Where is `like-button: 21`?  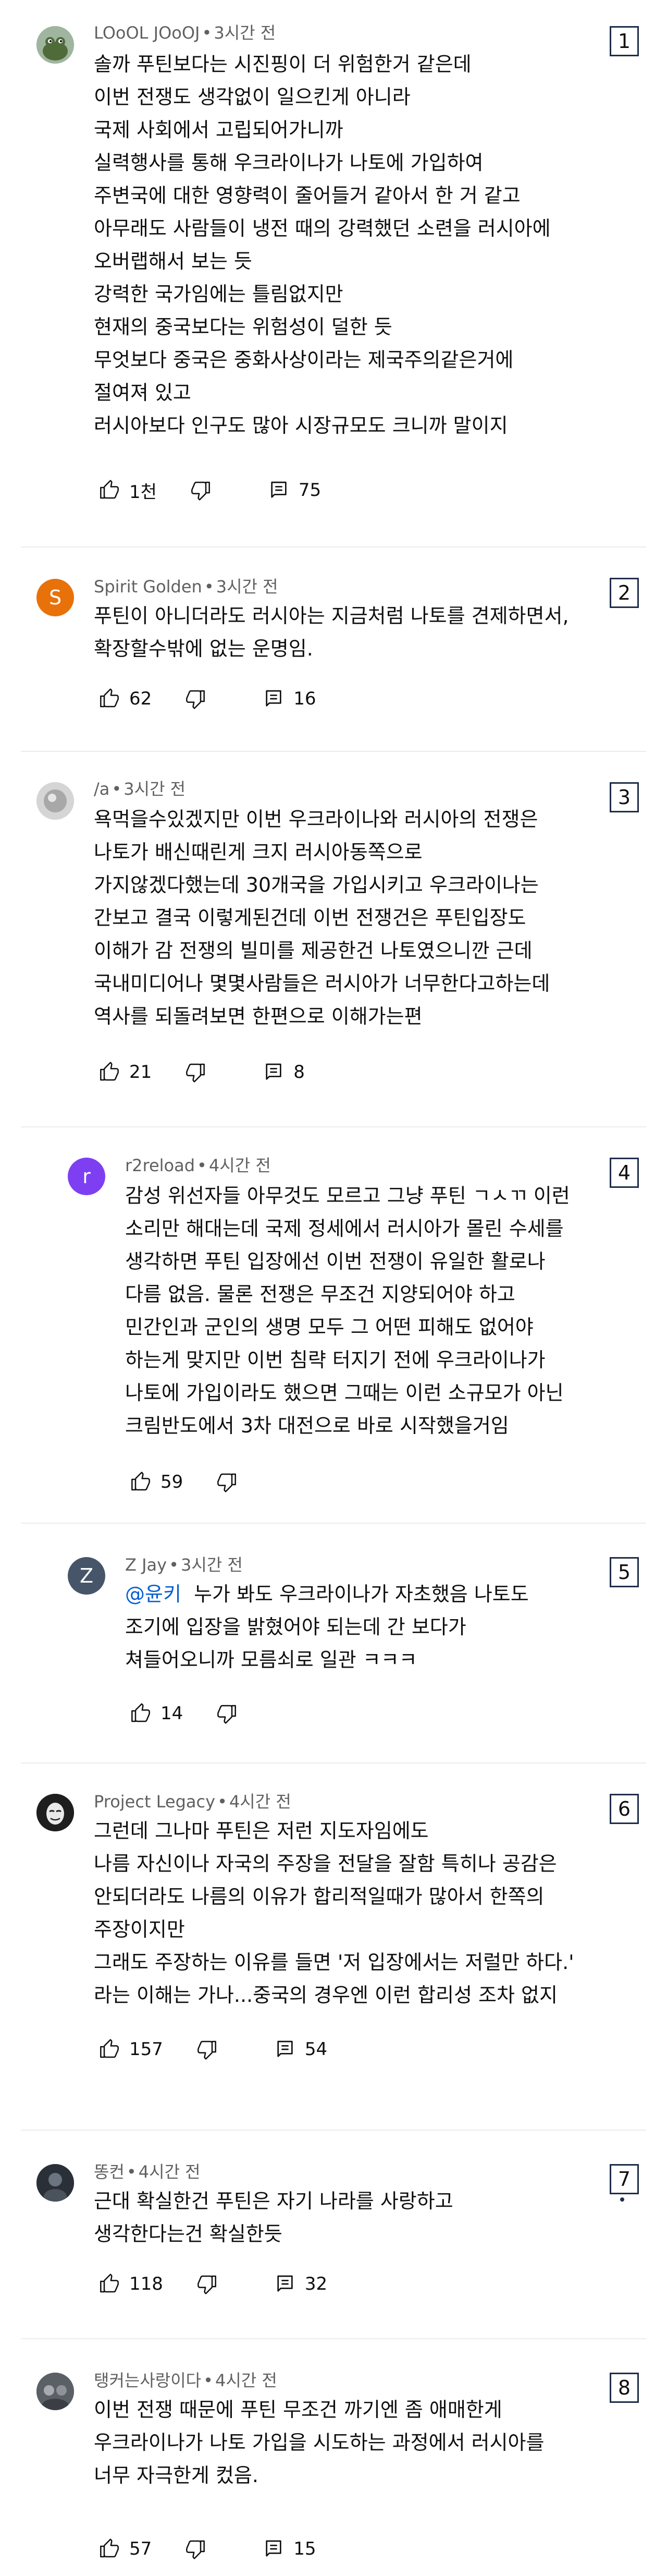
like-button: 21 is located at coordinates (125, 1072).